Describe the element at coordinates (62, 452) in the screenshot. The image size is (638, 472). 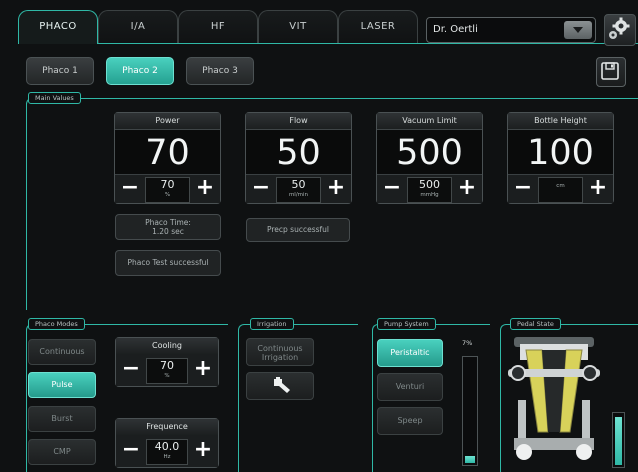
I see `mode-cmp-button: CMP` at that location.